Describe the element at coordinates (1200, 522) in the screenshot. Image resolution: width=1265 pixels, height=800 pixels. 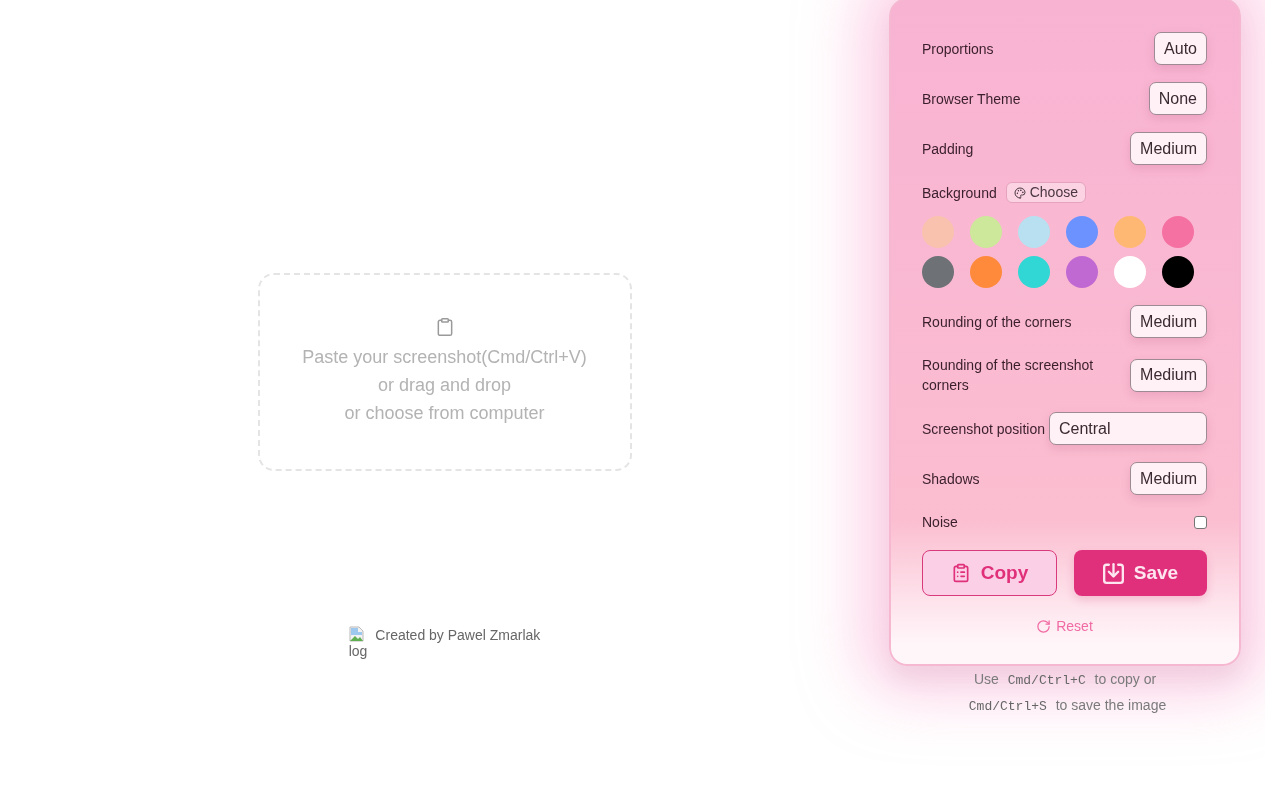
I see `checkbox` at that location.